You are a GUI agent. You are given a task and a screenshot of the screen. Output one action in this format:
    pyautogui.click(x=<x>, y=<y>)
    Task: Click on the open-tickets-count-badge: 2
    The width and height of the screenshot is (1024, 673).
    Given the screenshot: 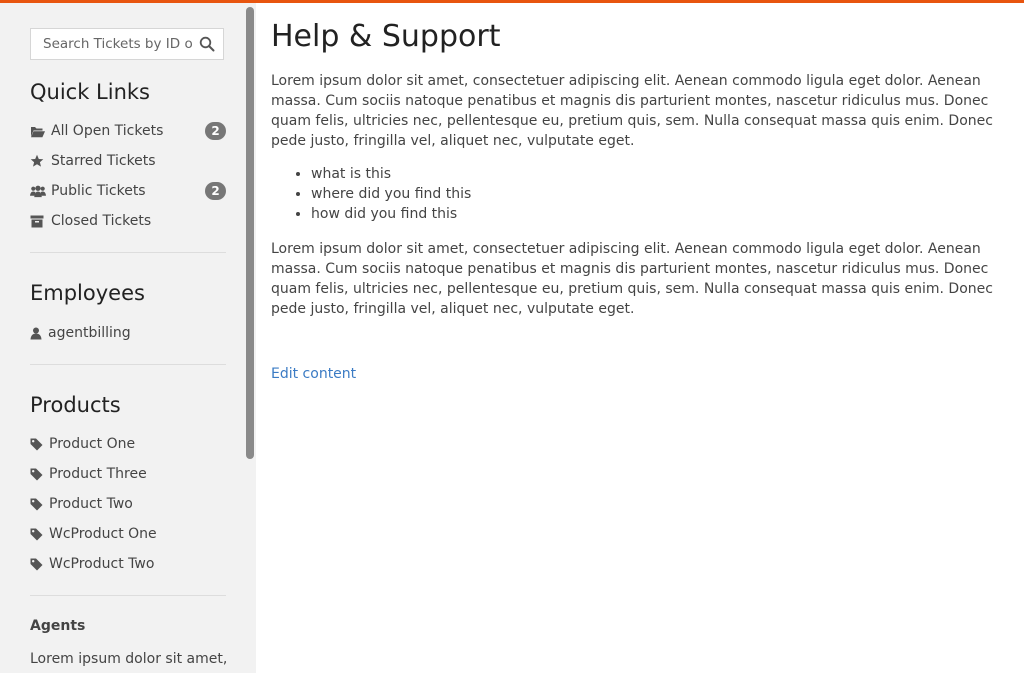 What is the action you would take?
    pyautogui.click(x=215, y=131)
    